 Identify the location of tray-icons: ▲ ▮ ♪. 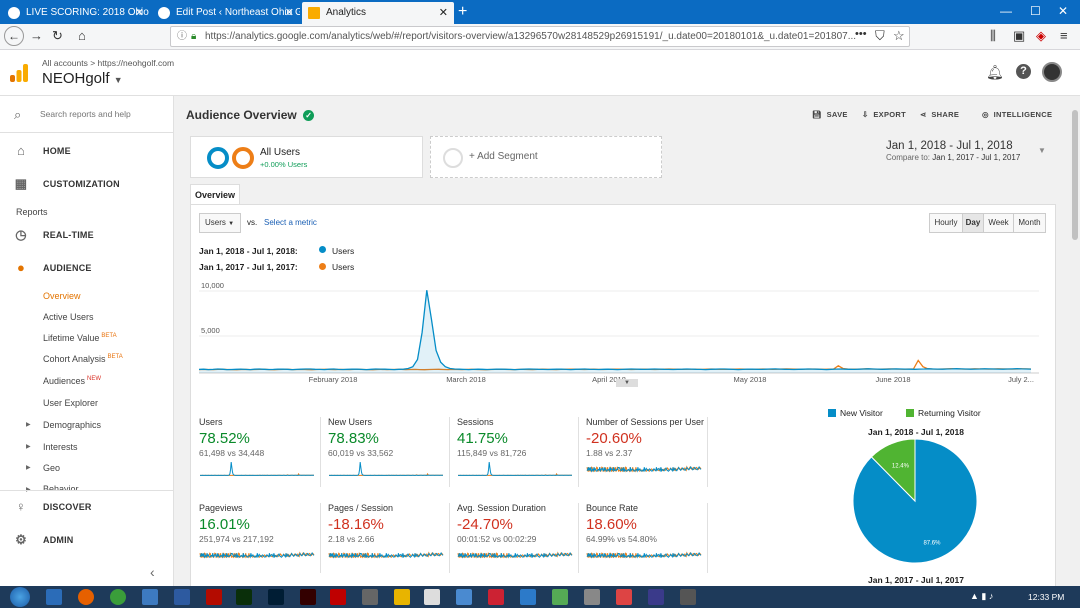
(981, 596).